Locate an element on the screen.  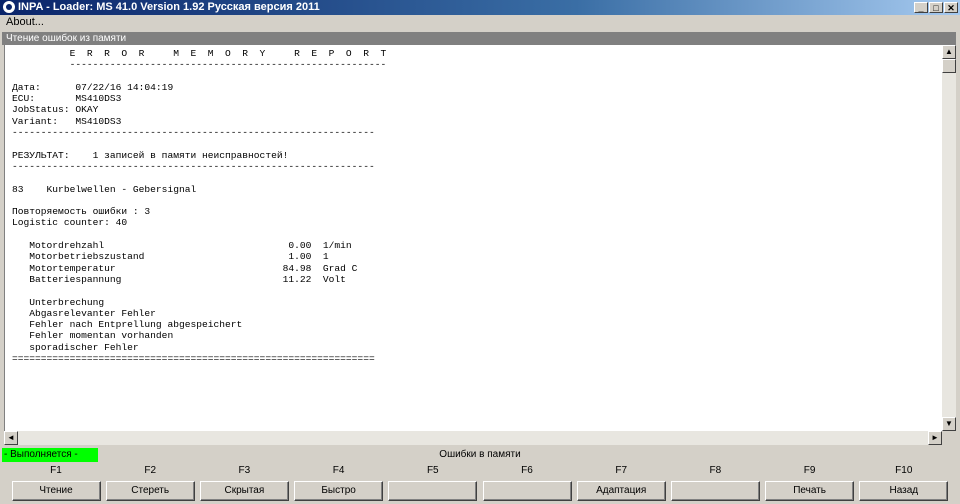
button-f10: Назад is located at coordinates (904, 491).